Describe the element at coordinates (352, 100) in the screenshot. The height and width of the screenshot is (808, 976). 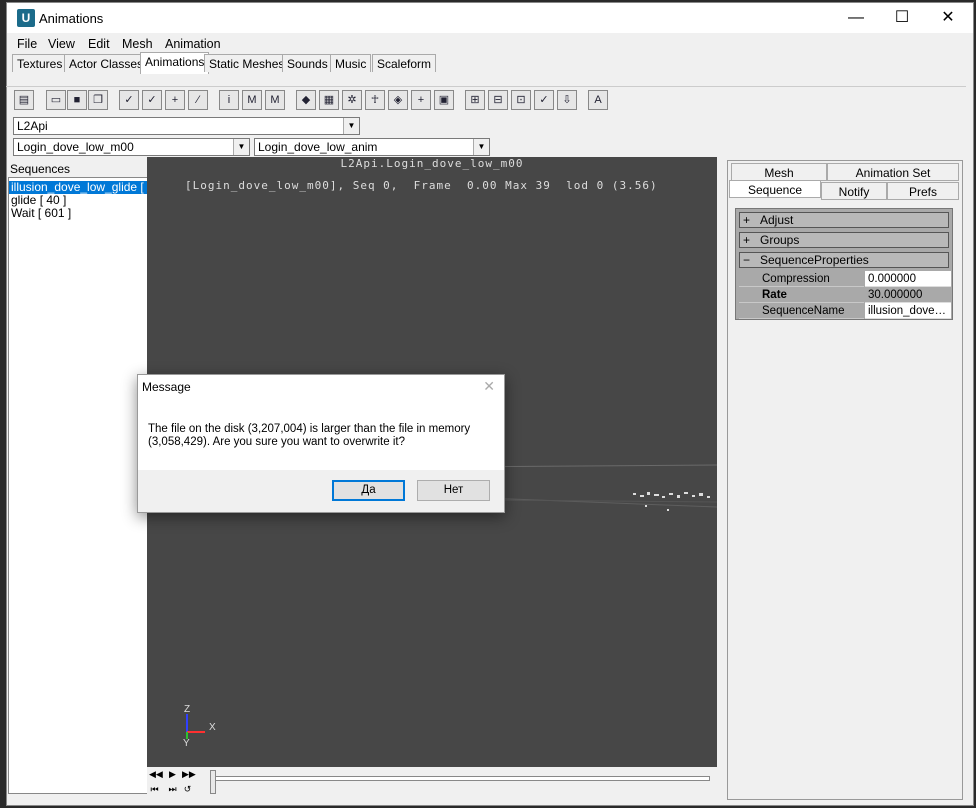
I see `bones-icon: ✲` at that location.